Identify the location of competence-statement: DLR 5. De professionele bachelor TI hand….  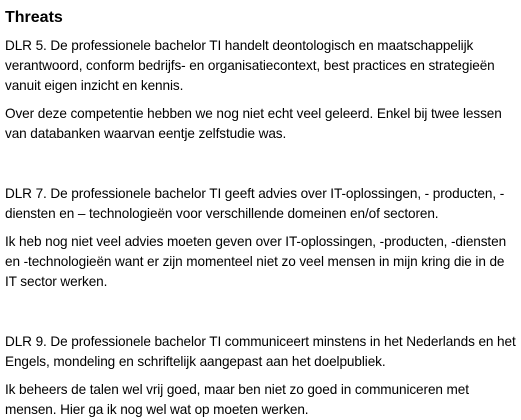
(250, 65).